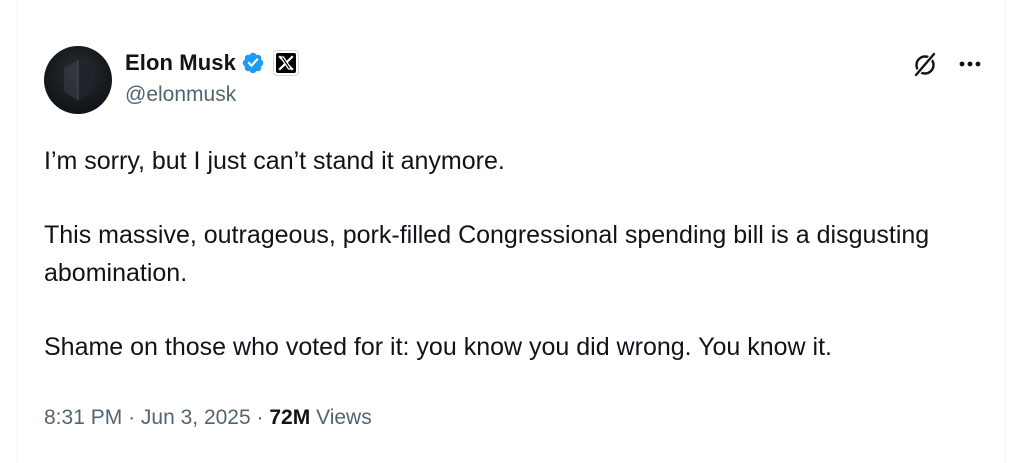  I want to click on x-logo-icon, so click(285, 63).